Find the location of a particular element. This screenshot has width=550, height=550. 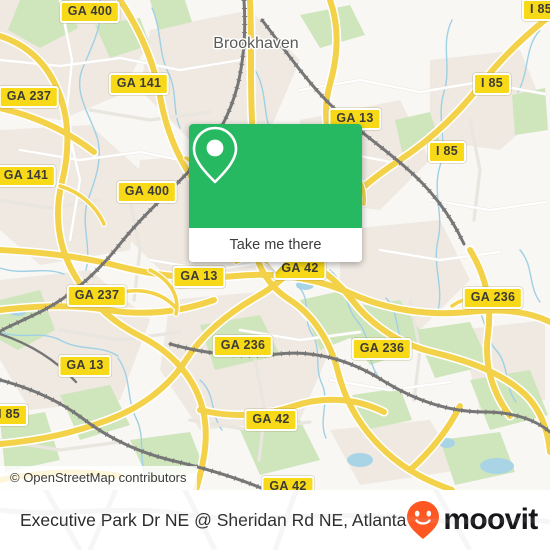

footer-watermark is located at coordinates (275, 520).